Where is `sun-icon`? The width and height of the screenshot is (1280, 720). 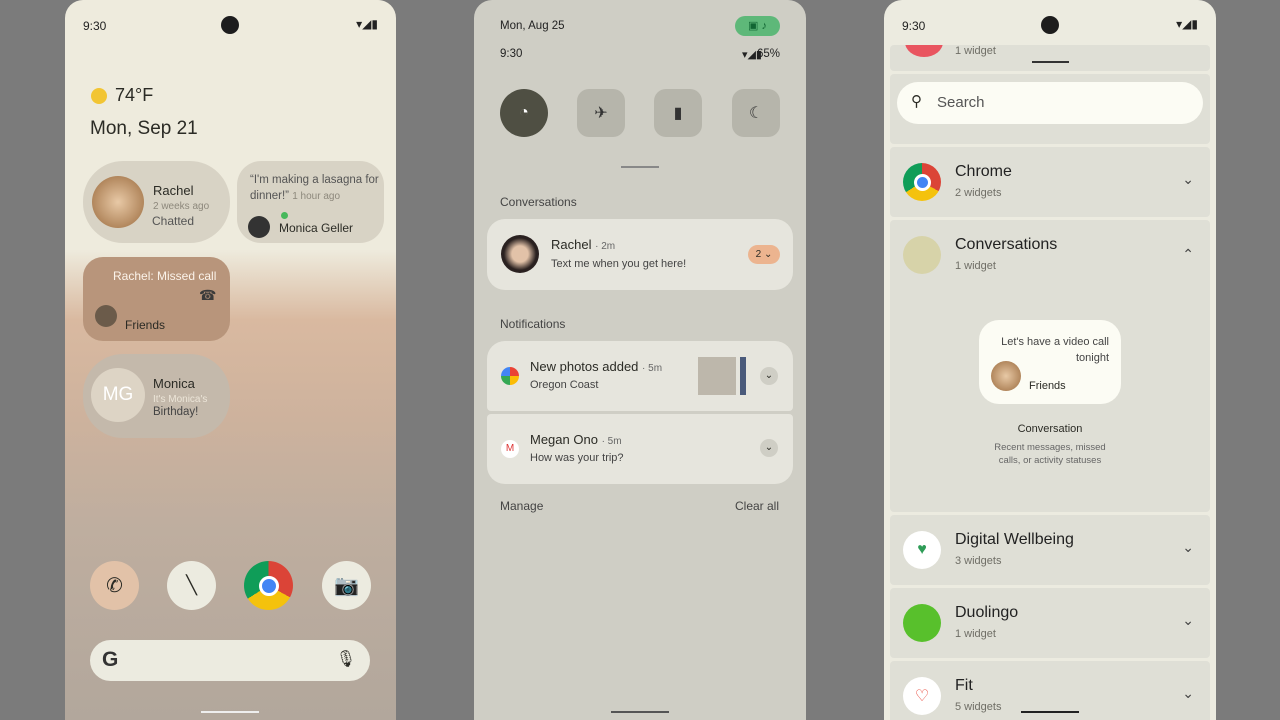 sun-icon is located at coordinates (99, 96).